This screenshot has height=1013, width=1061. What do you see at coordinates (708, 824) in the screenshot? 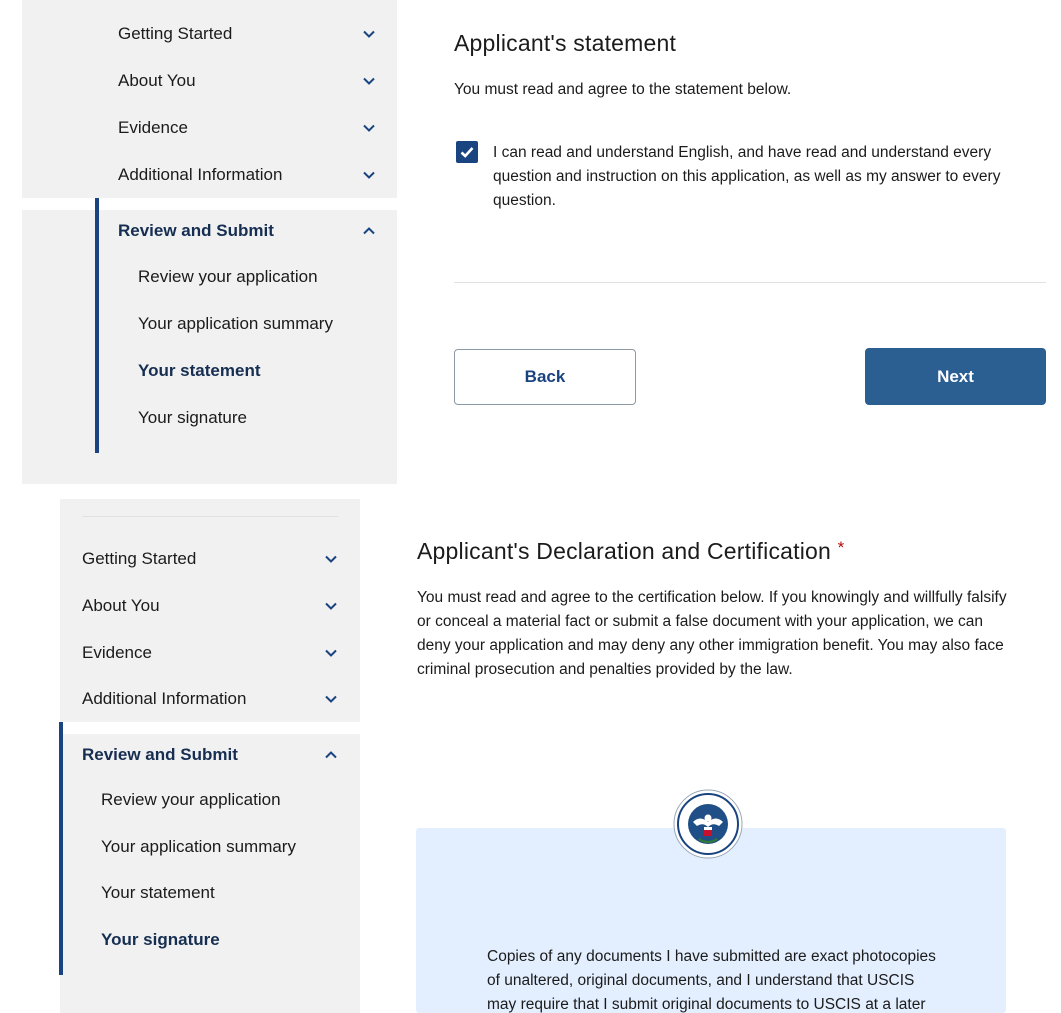
I see `dhs-seal-icon` at bounding box center [708, 824].